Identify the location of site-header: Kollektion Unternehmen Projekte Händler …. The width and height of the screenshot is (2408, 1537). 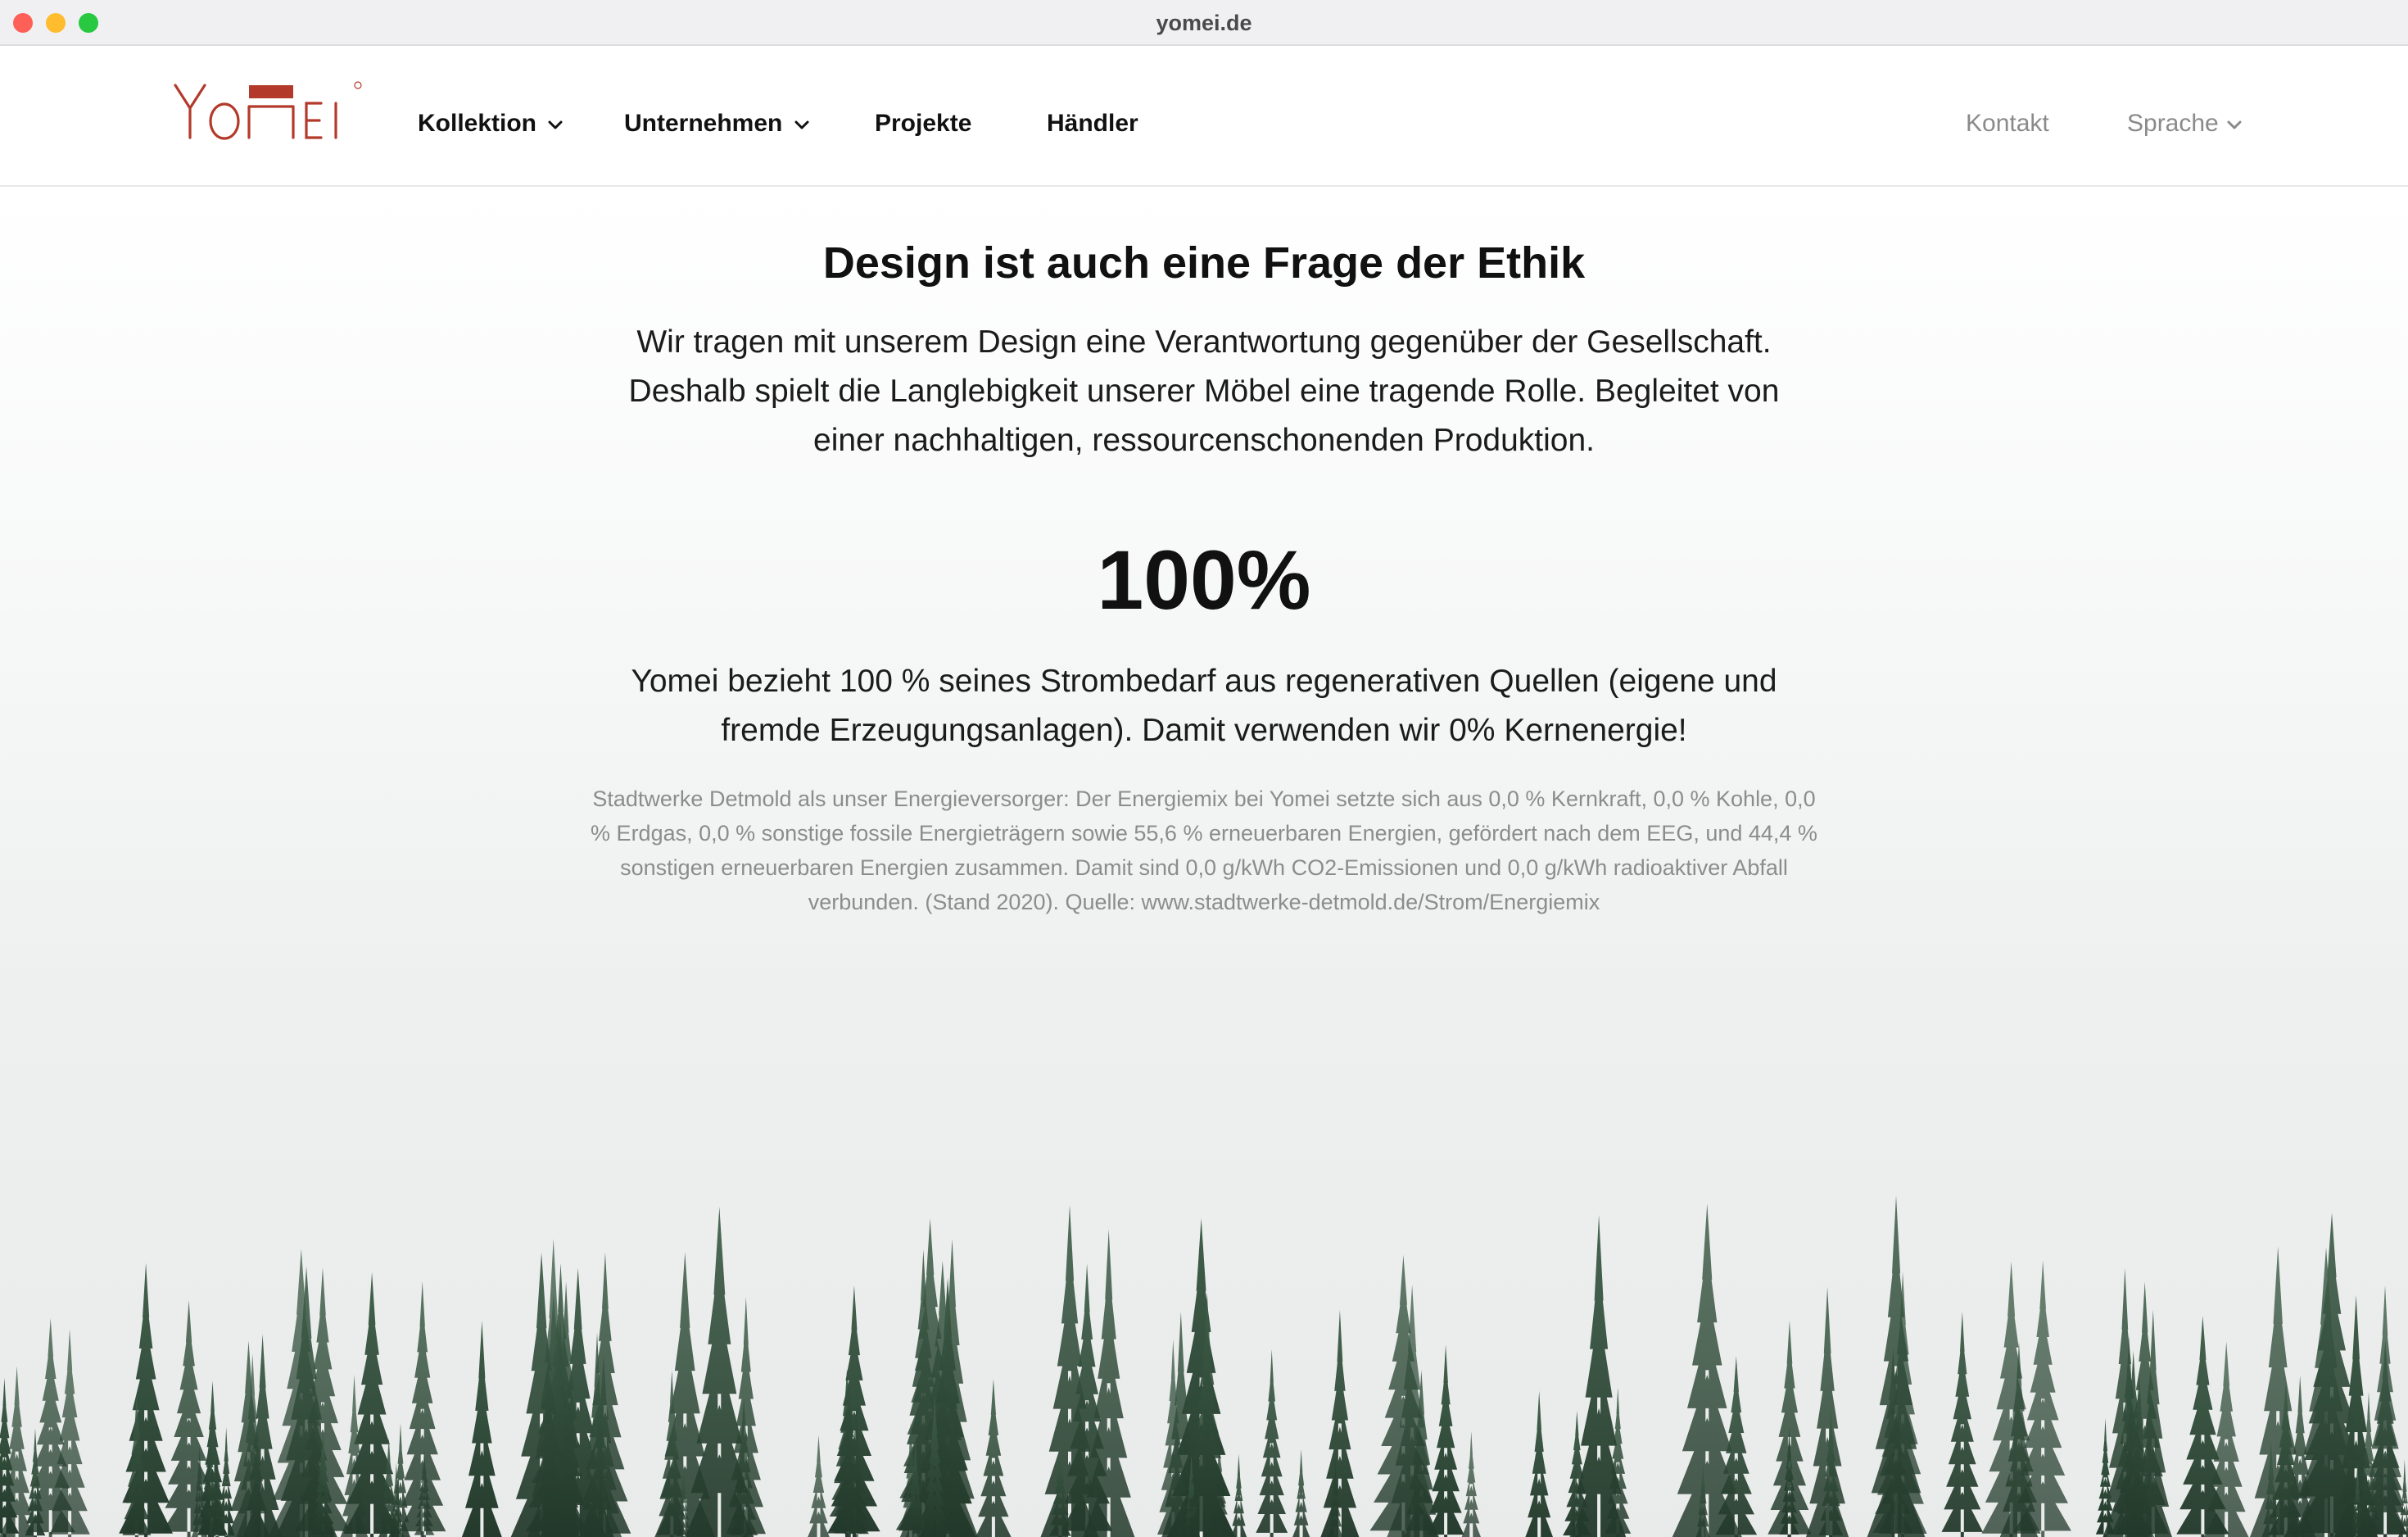
(1204, 117).